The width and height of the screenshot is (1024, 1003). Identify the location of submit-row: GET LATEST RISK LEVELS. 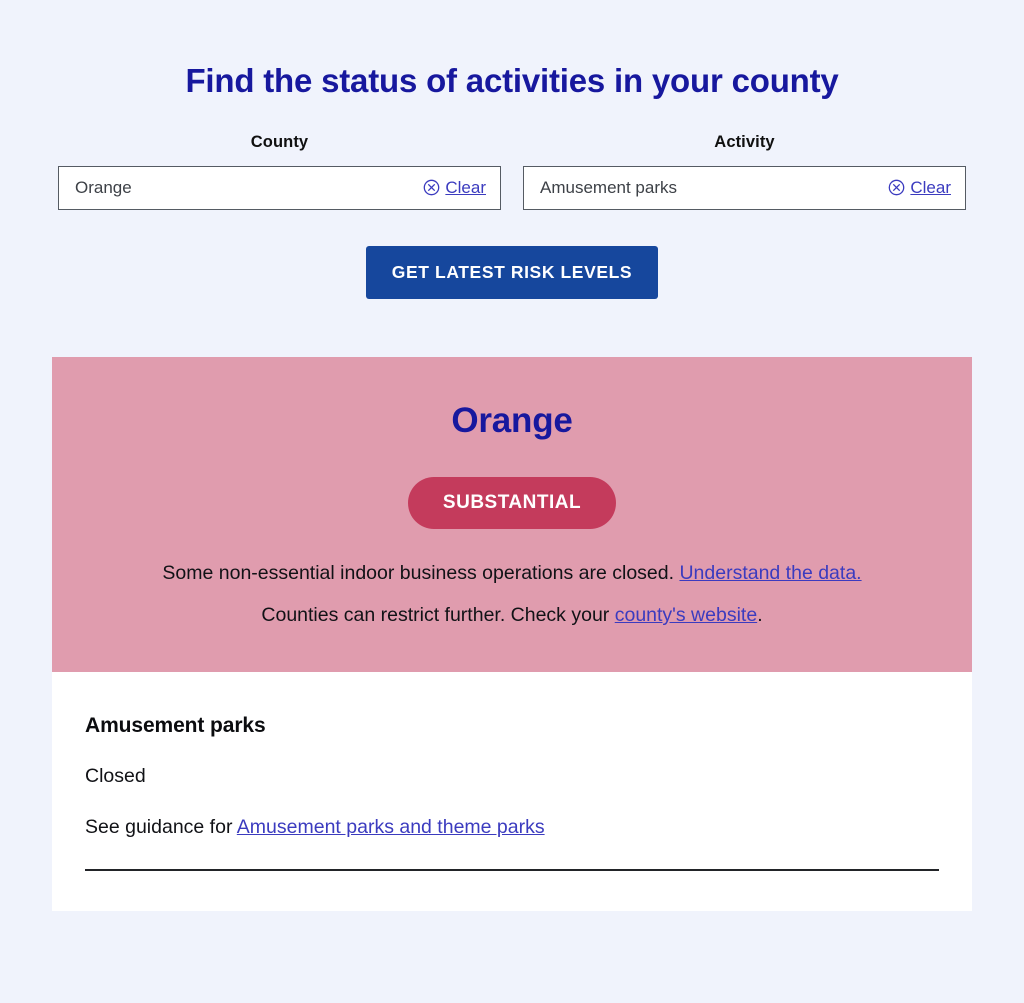
(512, 272).